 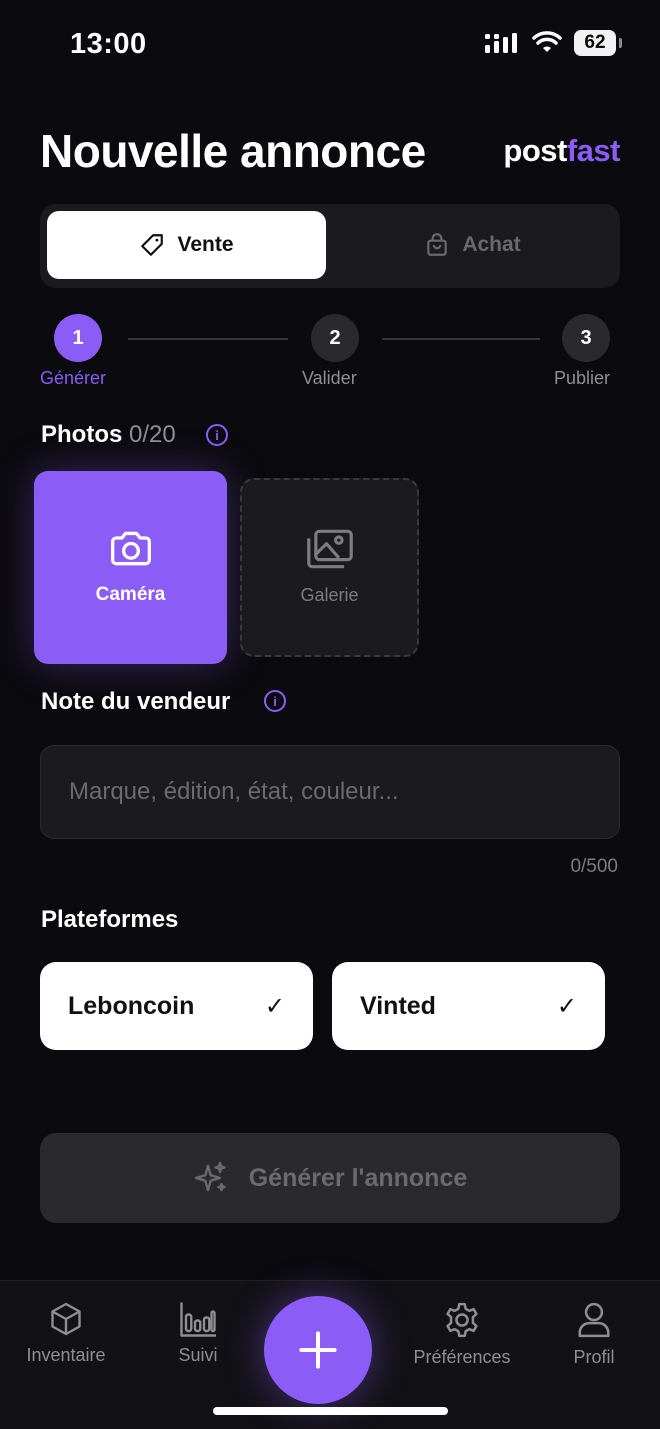 What do you see at coordinates (152, 434) in the screenshot?
I see `photos-count: 0/20` at bounding box center [152, 434].